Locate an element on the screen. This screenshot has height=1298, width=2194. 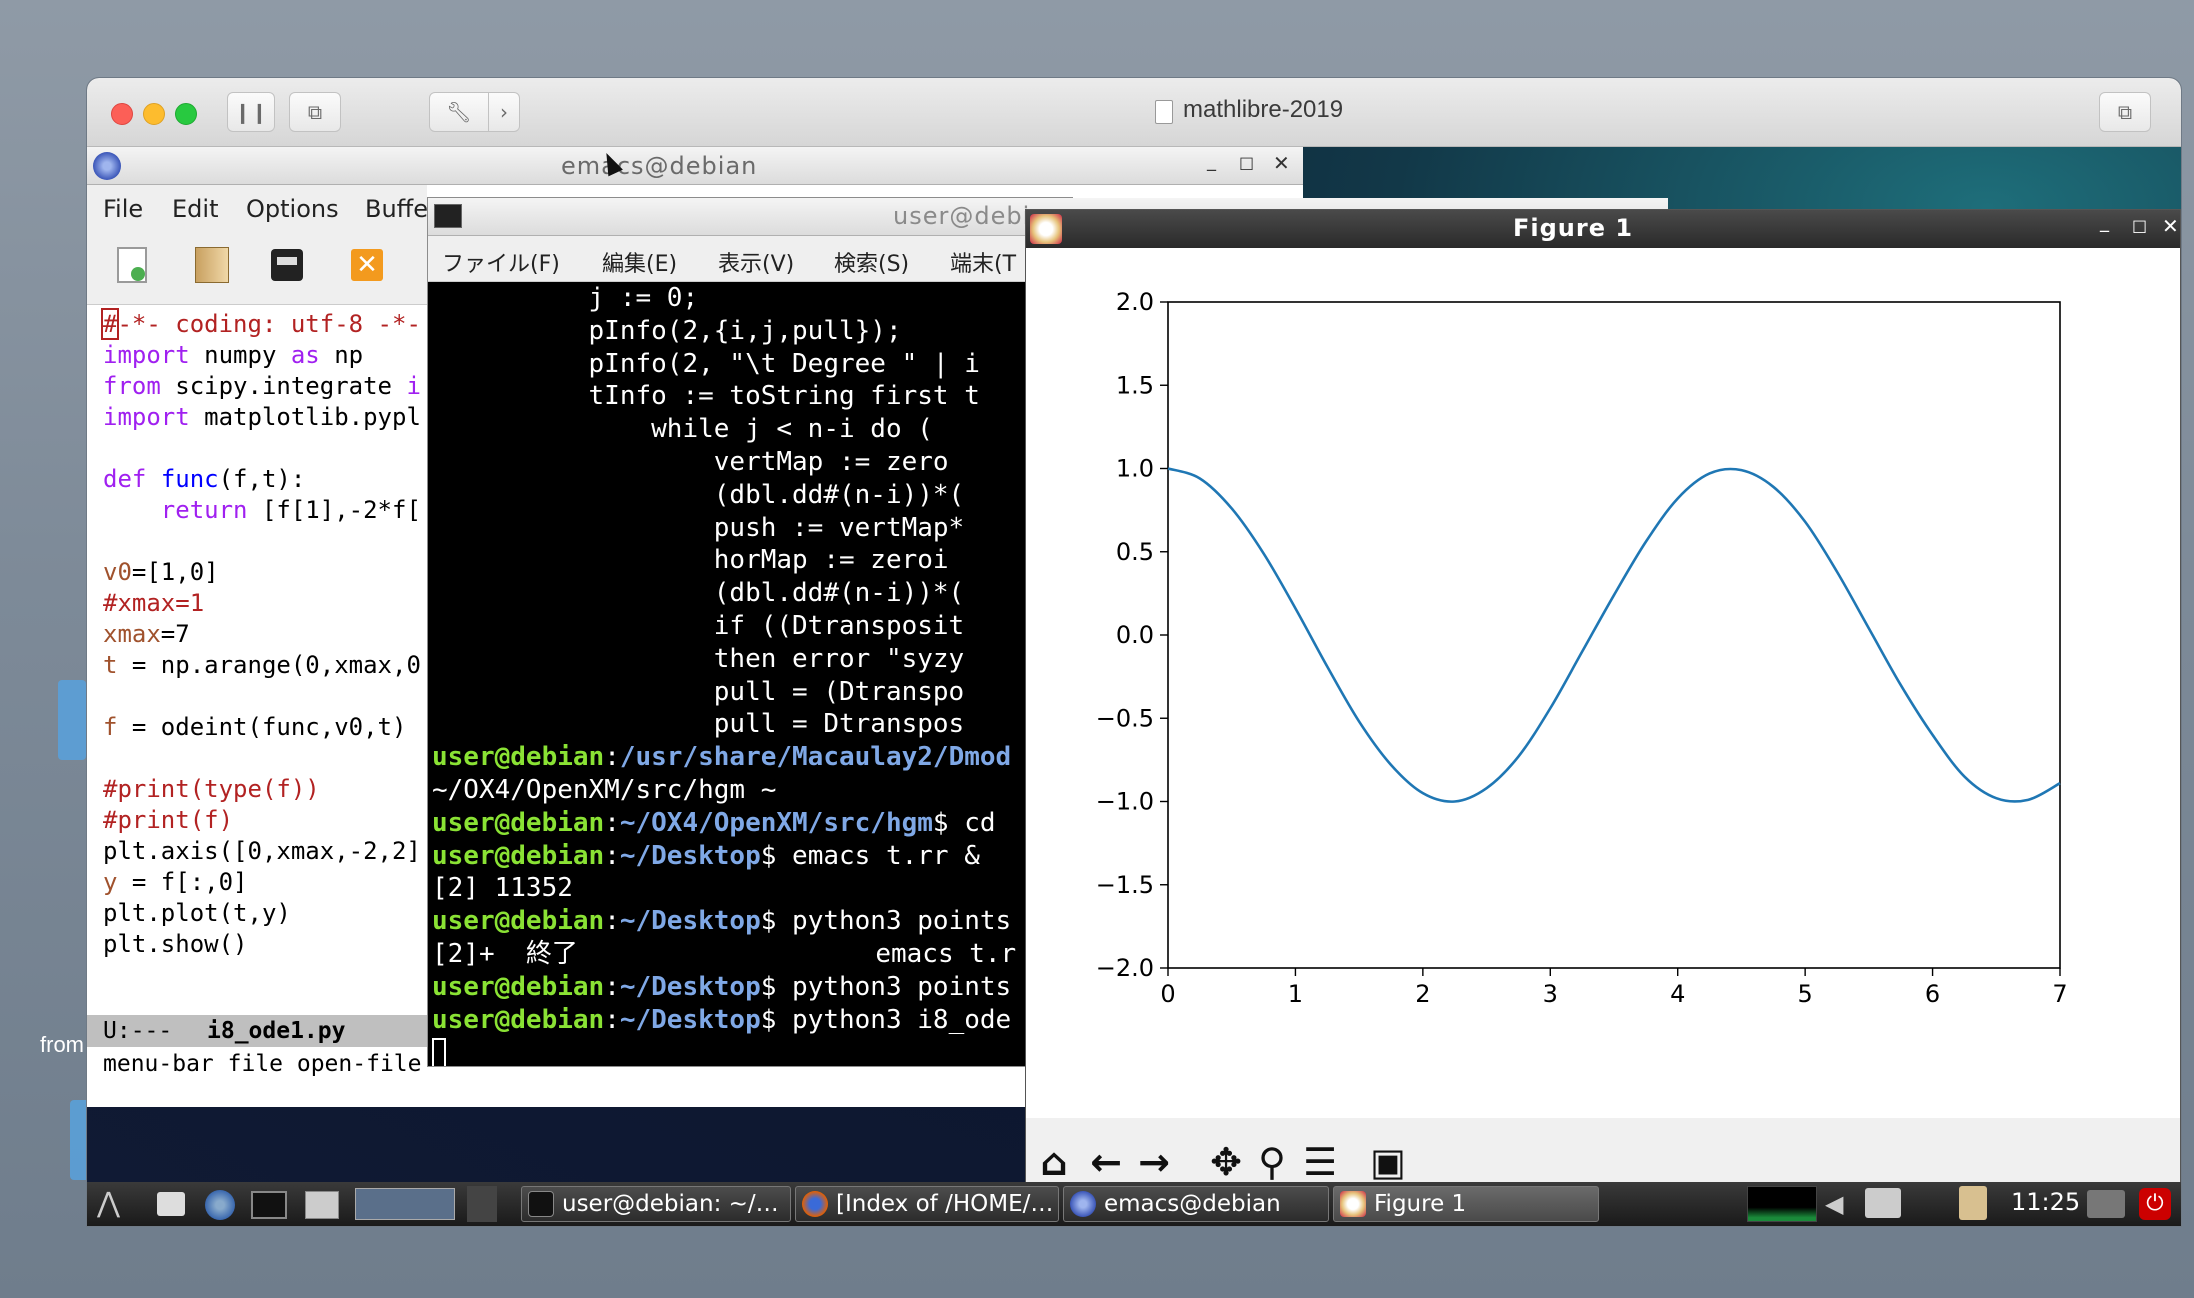
forward-arrow-button: → is located at coordinates (1154, 1162).